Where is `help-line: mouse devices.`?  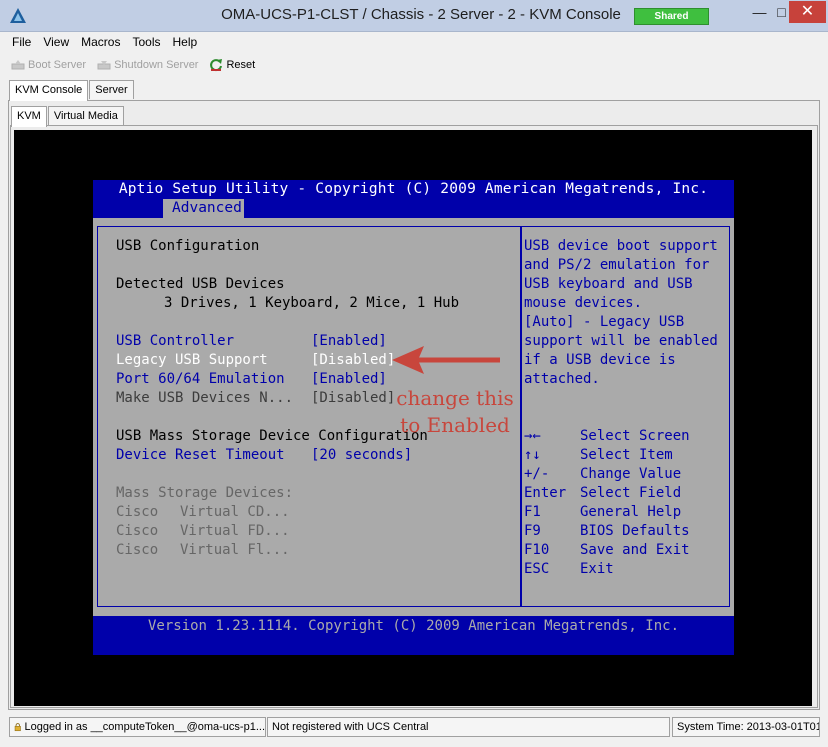
help-line: mouse devices. is located at coordinates (583, 303).